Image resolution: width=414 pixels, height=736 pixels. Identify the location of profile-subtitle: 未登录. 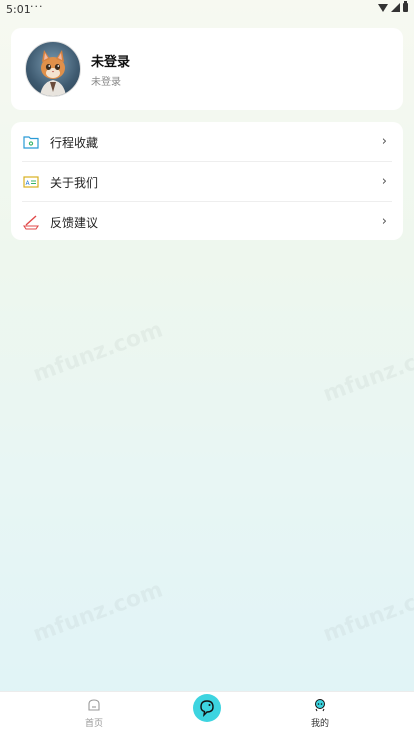
(106, 82).